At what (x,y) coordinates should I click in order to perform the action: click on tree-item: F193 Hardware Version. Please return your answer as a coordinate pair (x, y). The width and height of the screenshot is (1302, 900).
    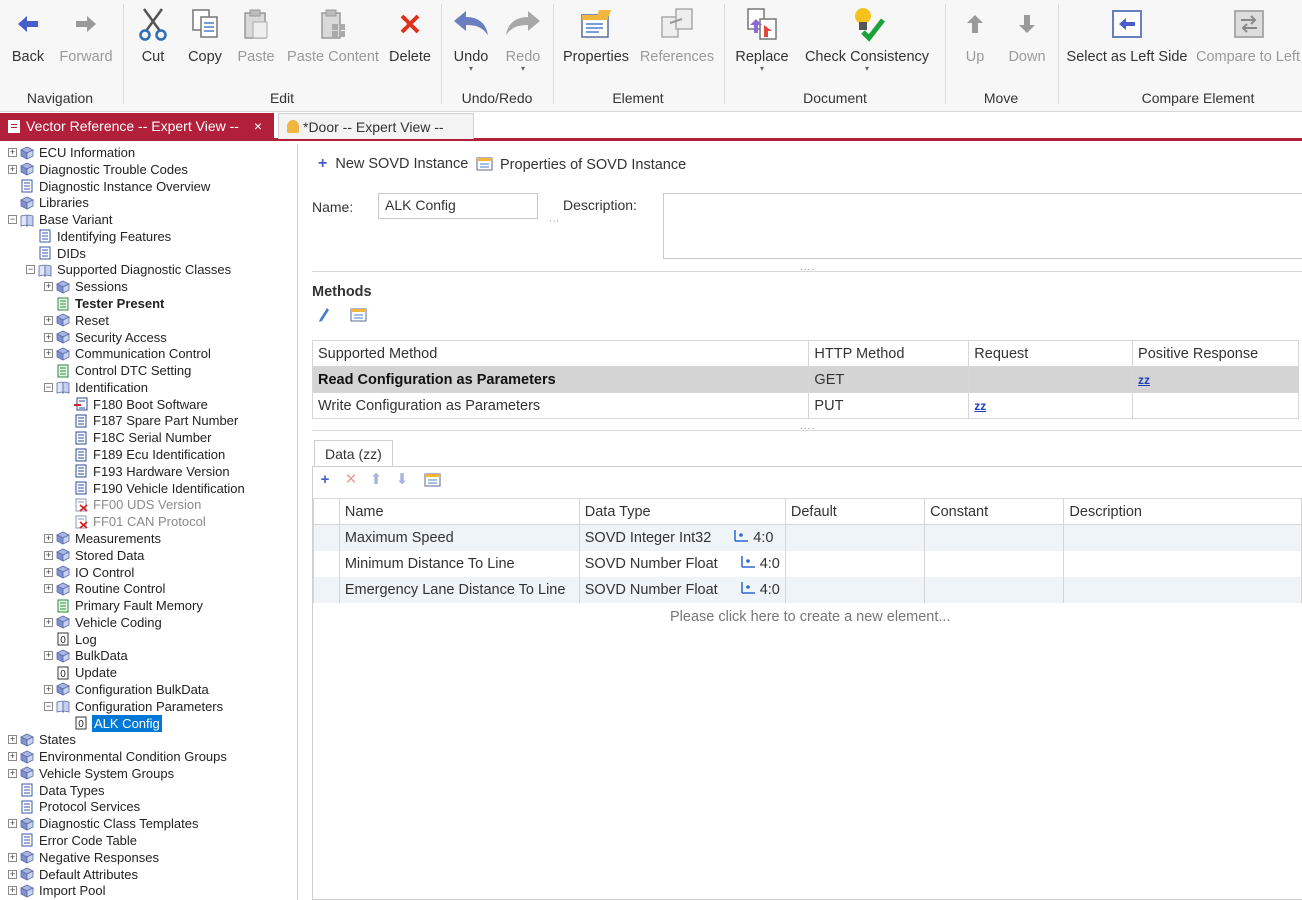
    Looking at the image, I should click on (146, 471).